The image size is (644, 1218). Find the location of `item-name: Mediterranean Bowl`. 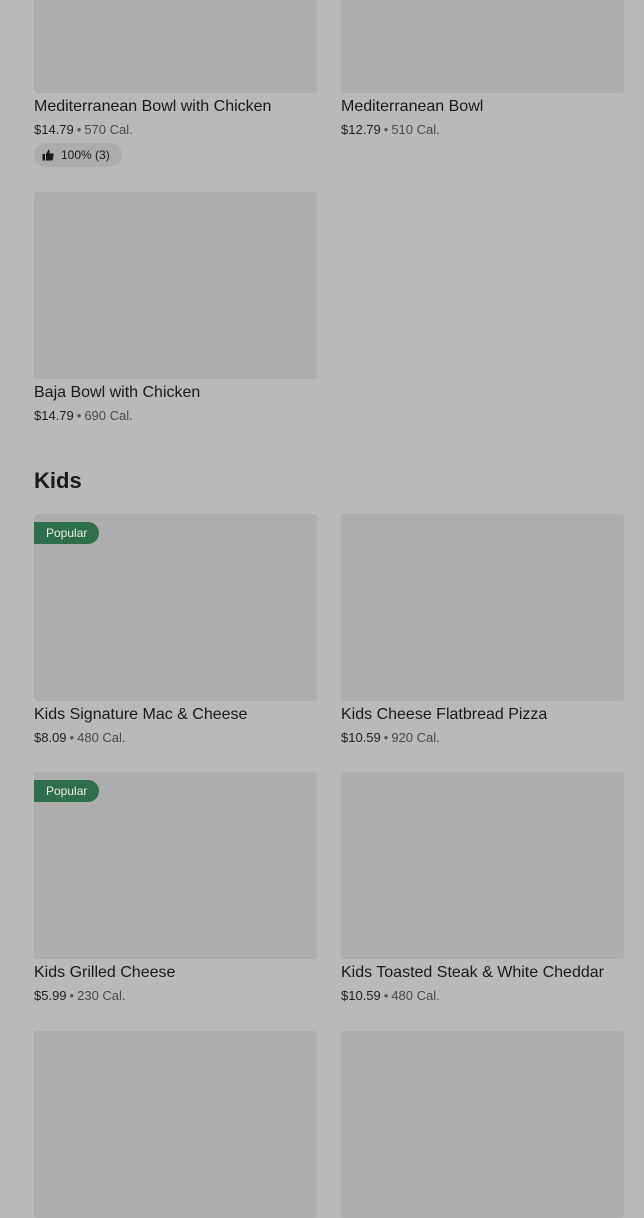

item-name: Mediterranean Bowl is located at coordinates (412, 106).